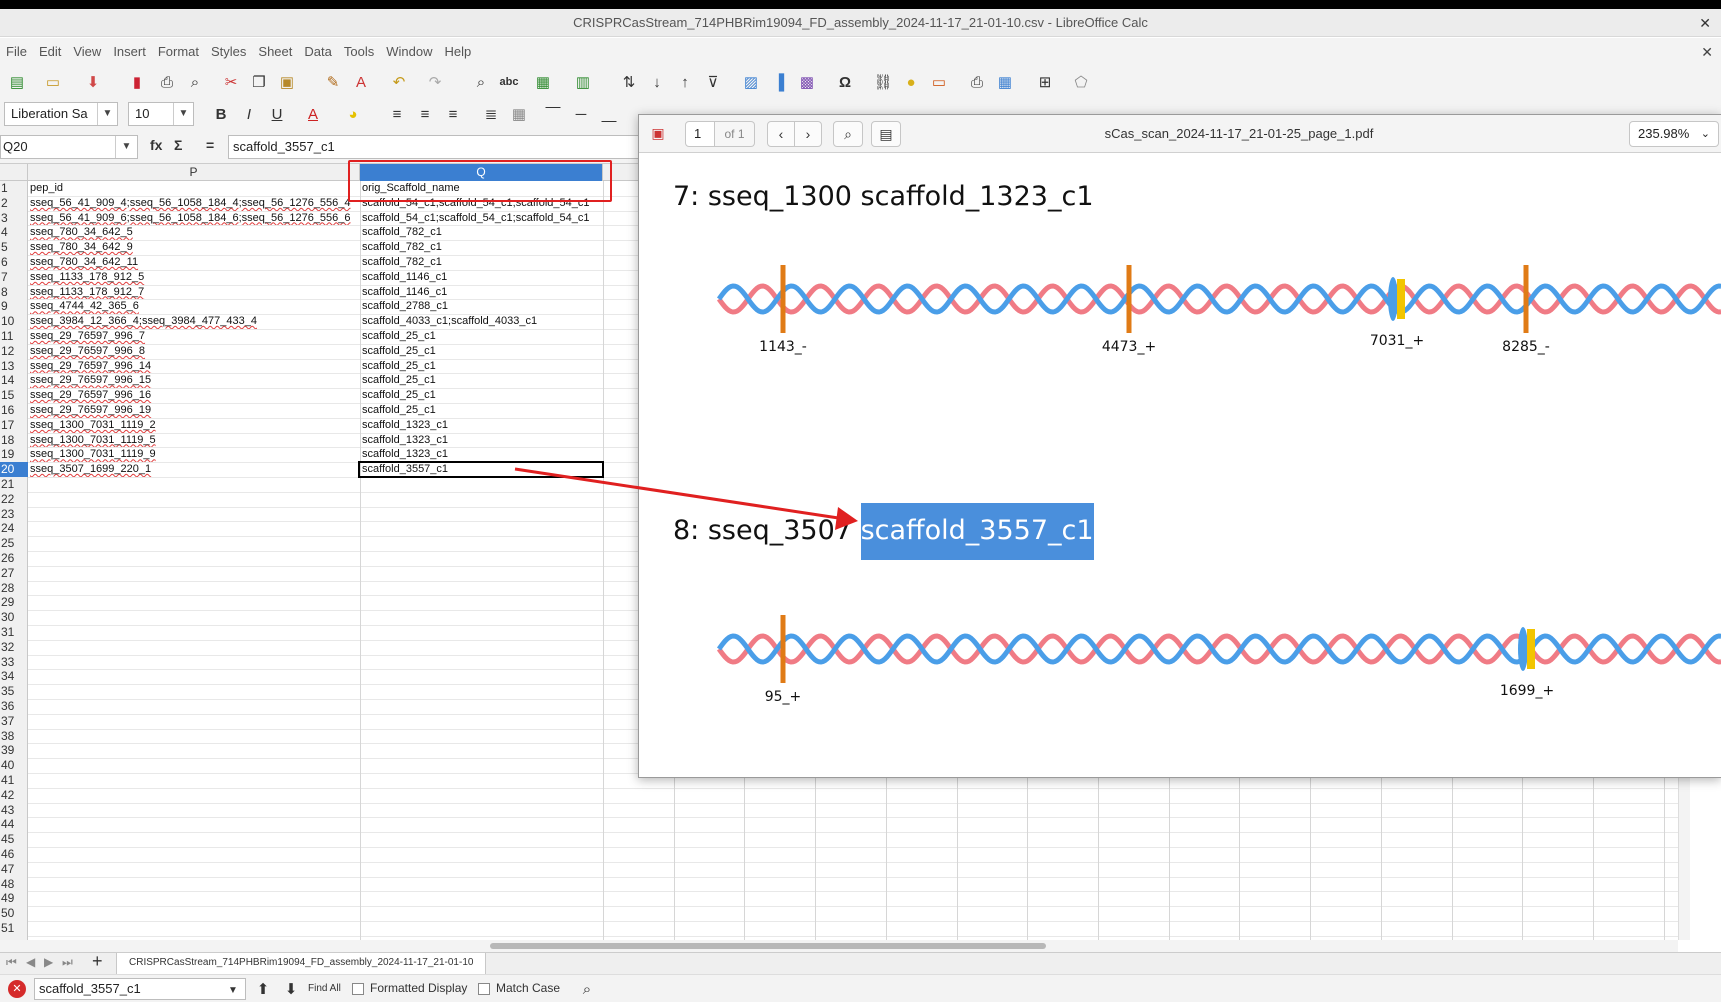  I want to click on insert-image-icon: ▨, so click(751, 82).